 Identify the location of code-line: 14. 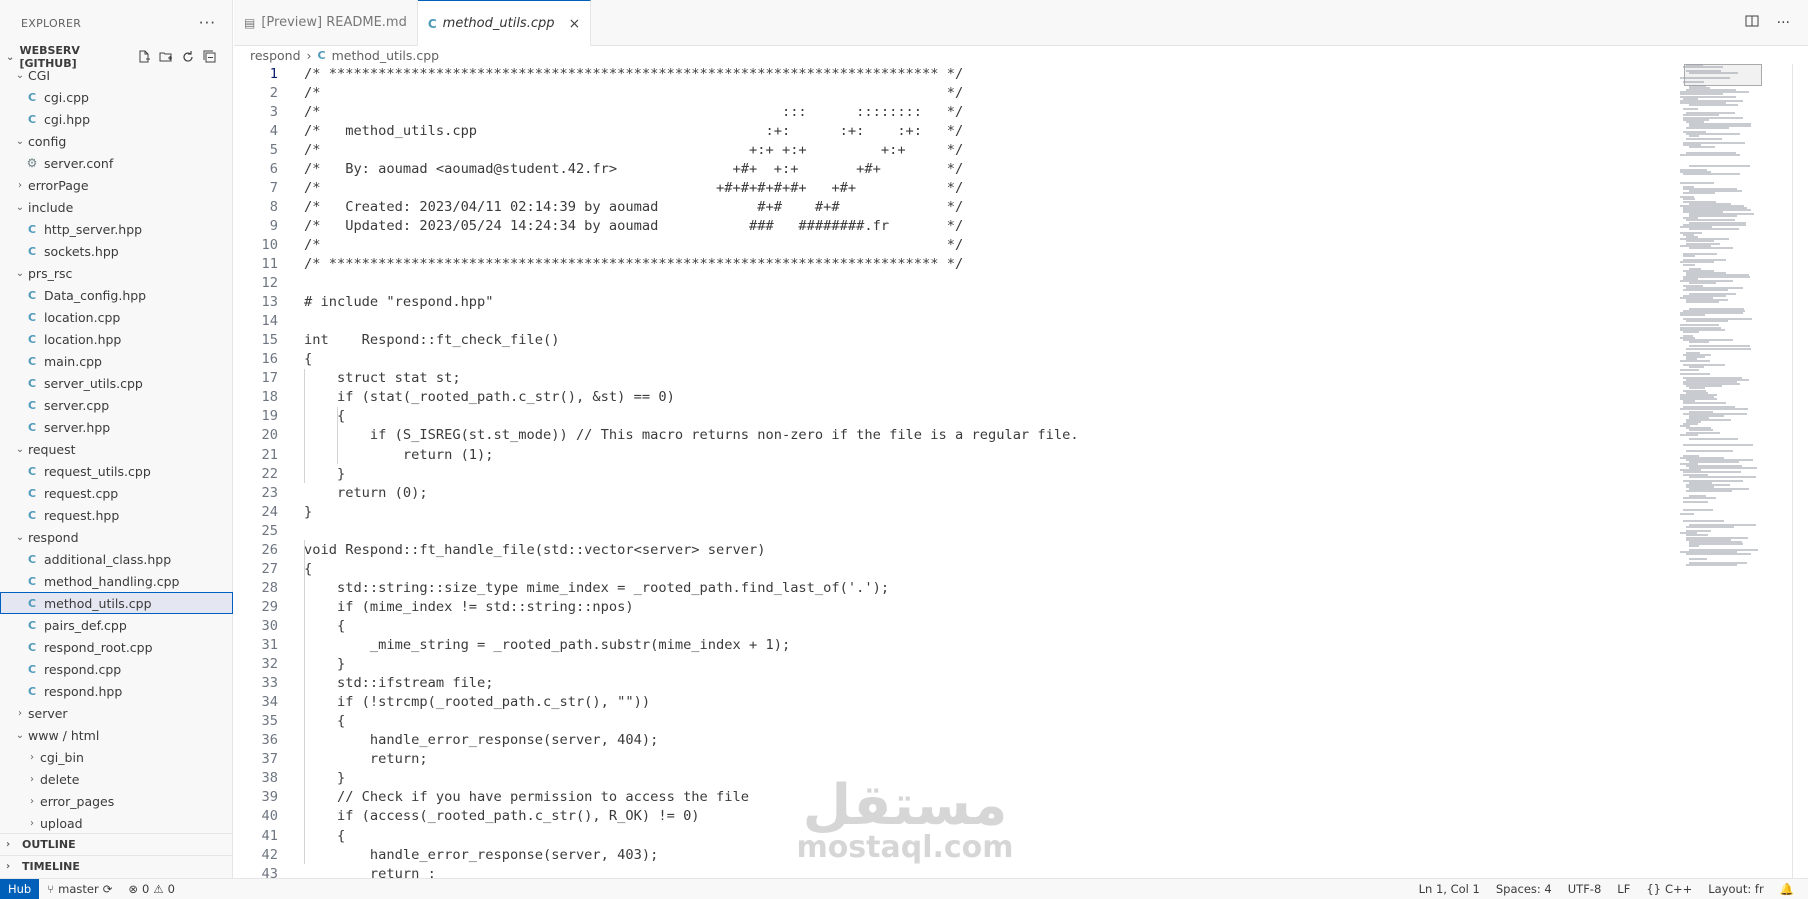
(954, 321).